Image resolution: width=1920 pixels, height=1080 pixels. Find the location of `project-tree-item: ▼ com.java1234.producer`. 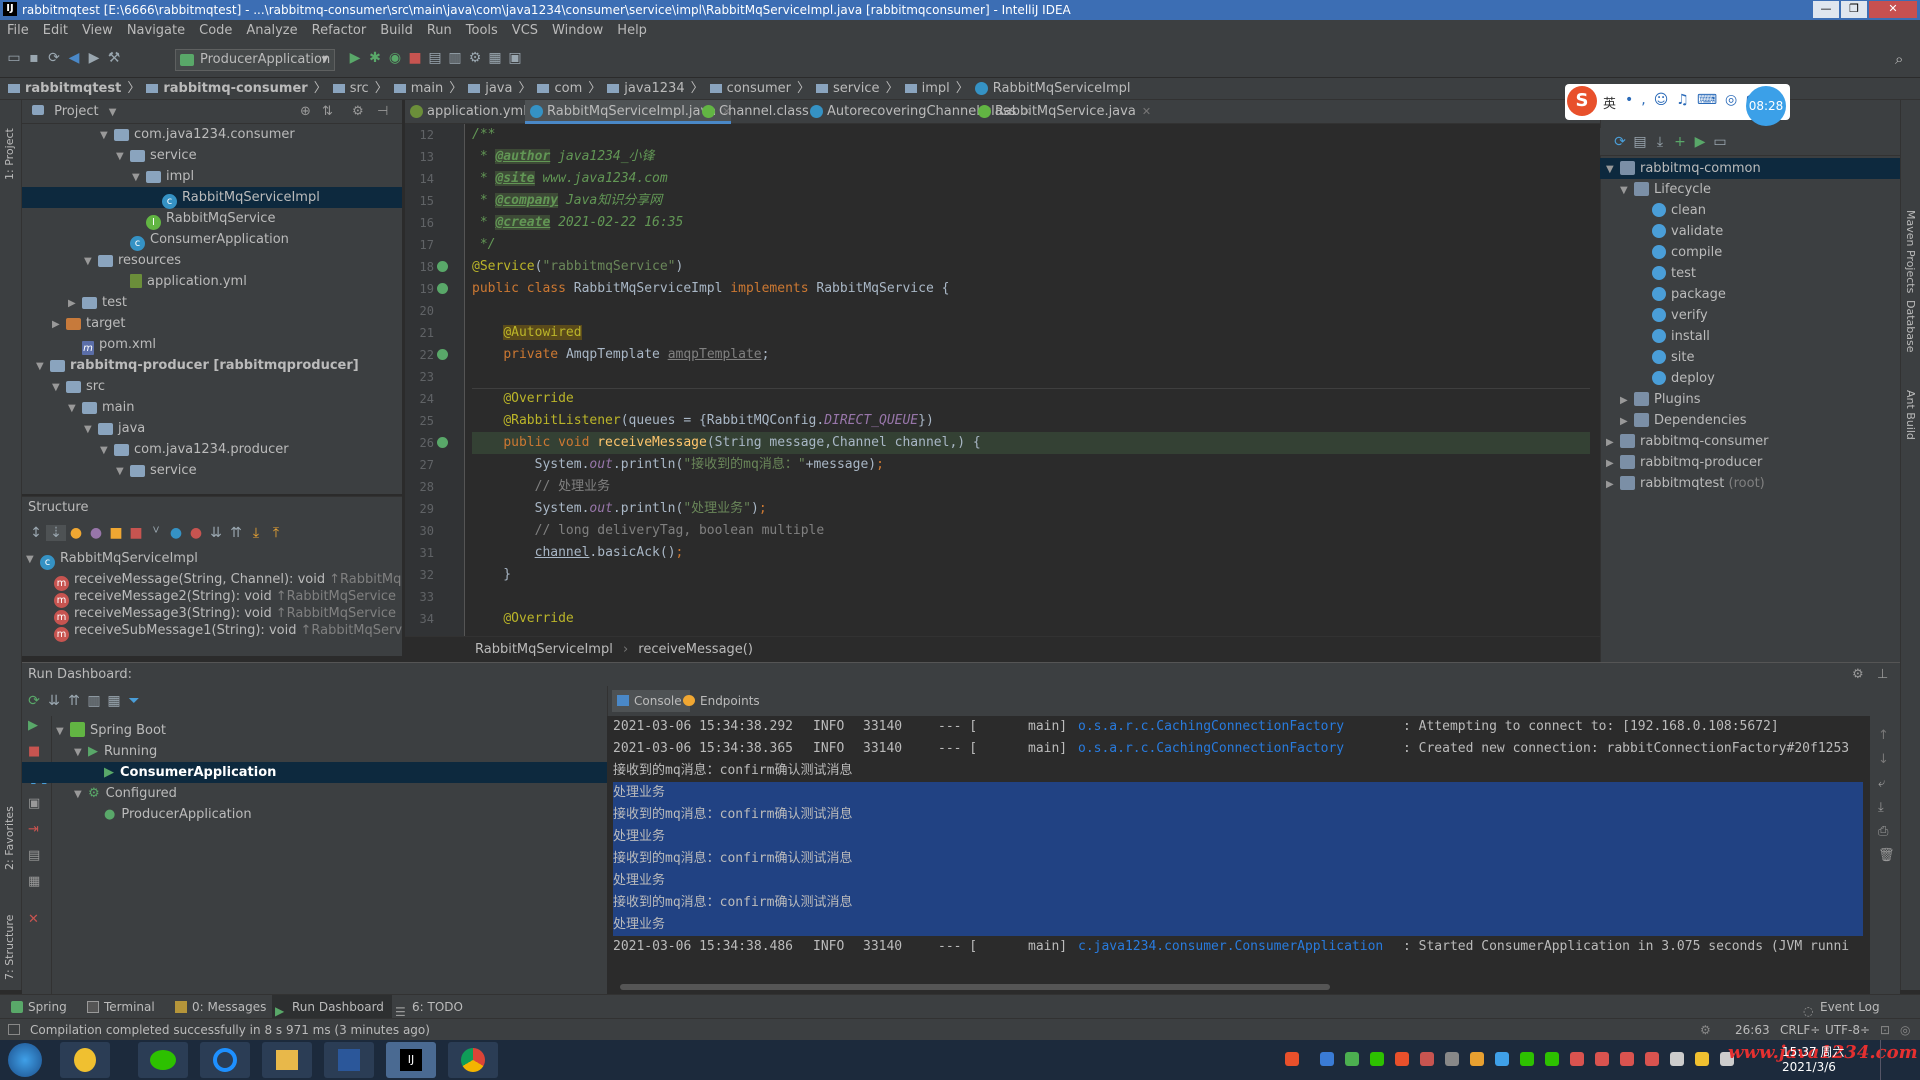

project-tree-item: ▼ com.java1234.producer is located at coordinates (212, 449).